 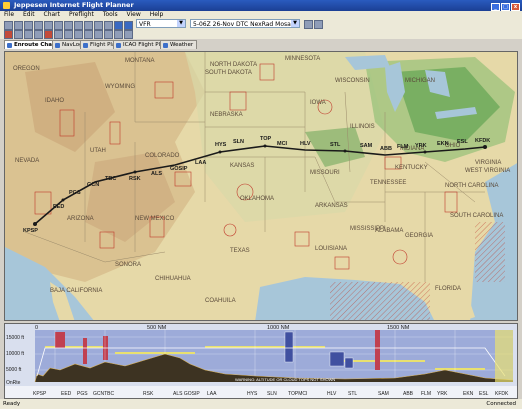 What do you see at coordinates (58, 207) in the screenshot?
I see `waypoint-label: EED` at bounding box center [58, 207].